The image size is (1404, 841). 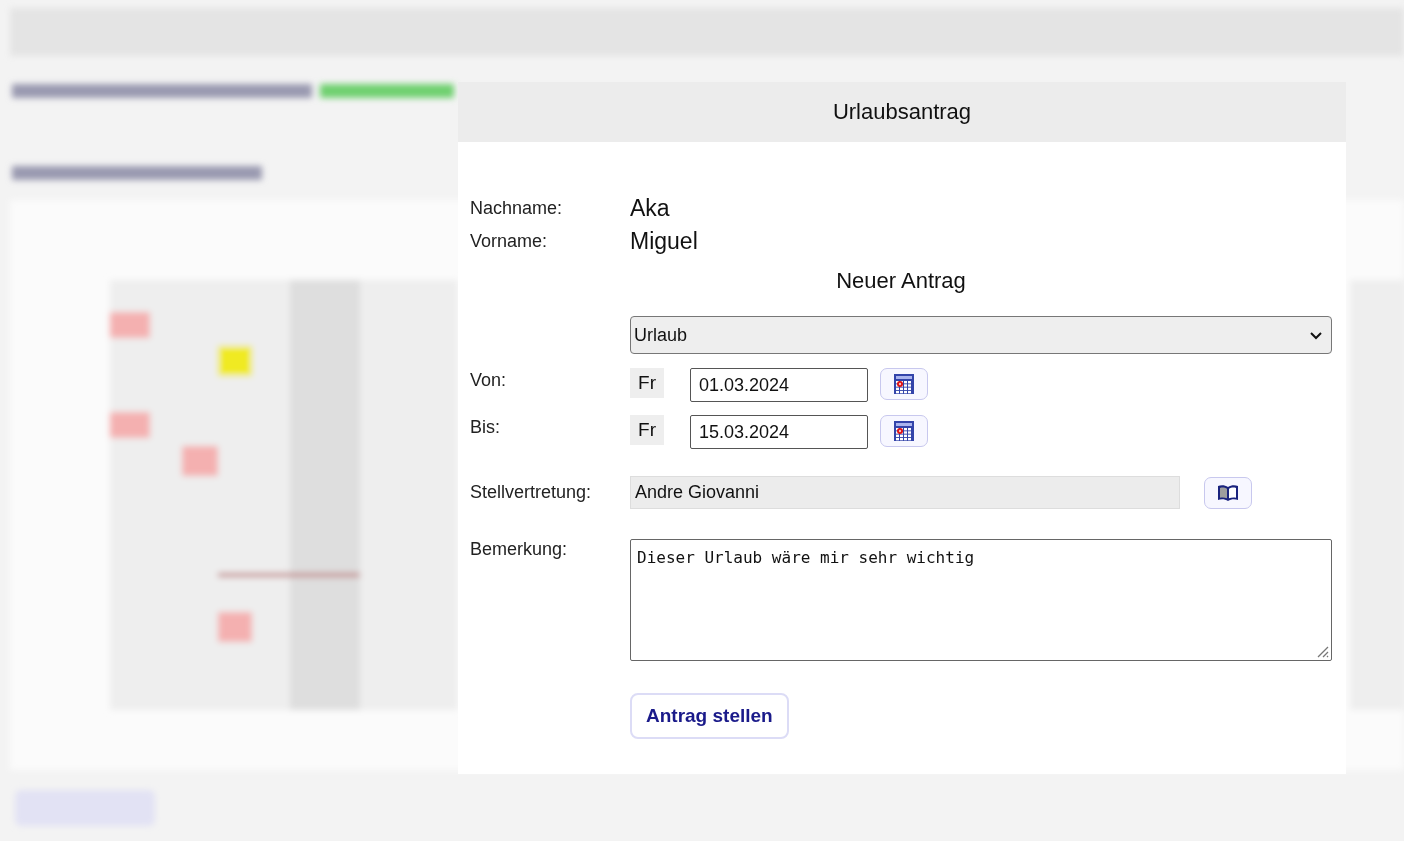 What do you see at coordinates (489, 380) in the screenshot?
I see `field-label: Von:` at bounding box center [489, 380].